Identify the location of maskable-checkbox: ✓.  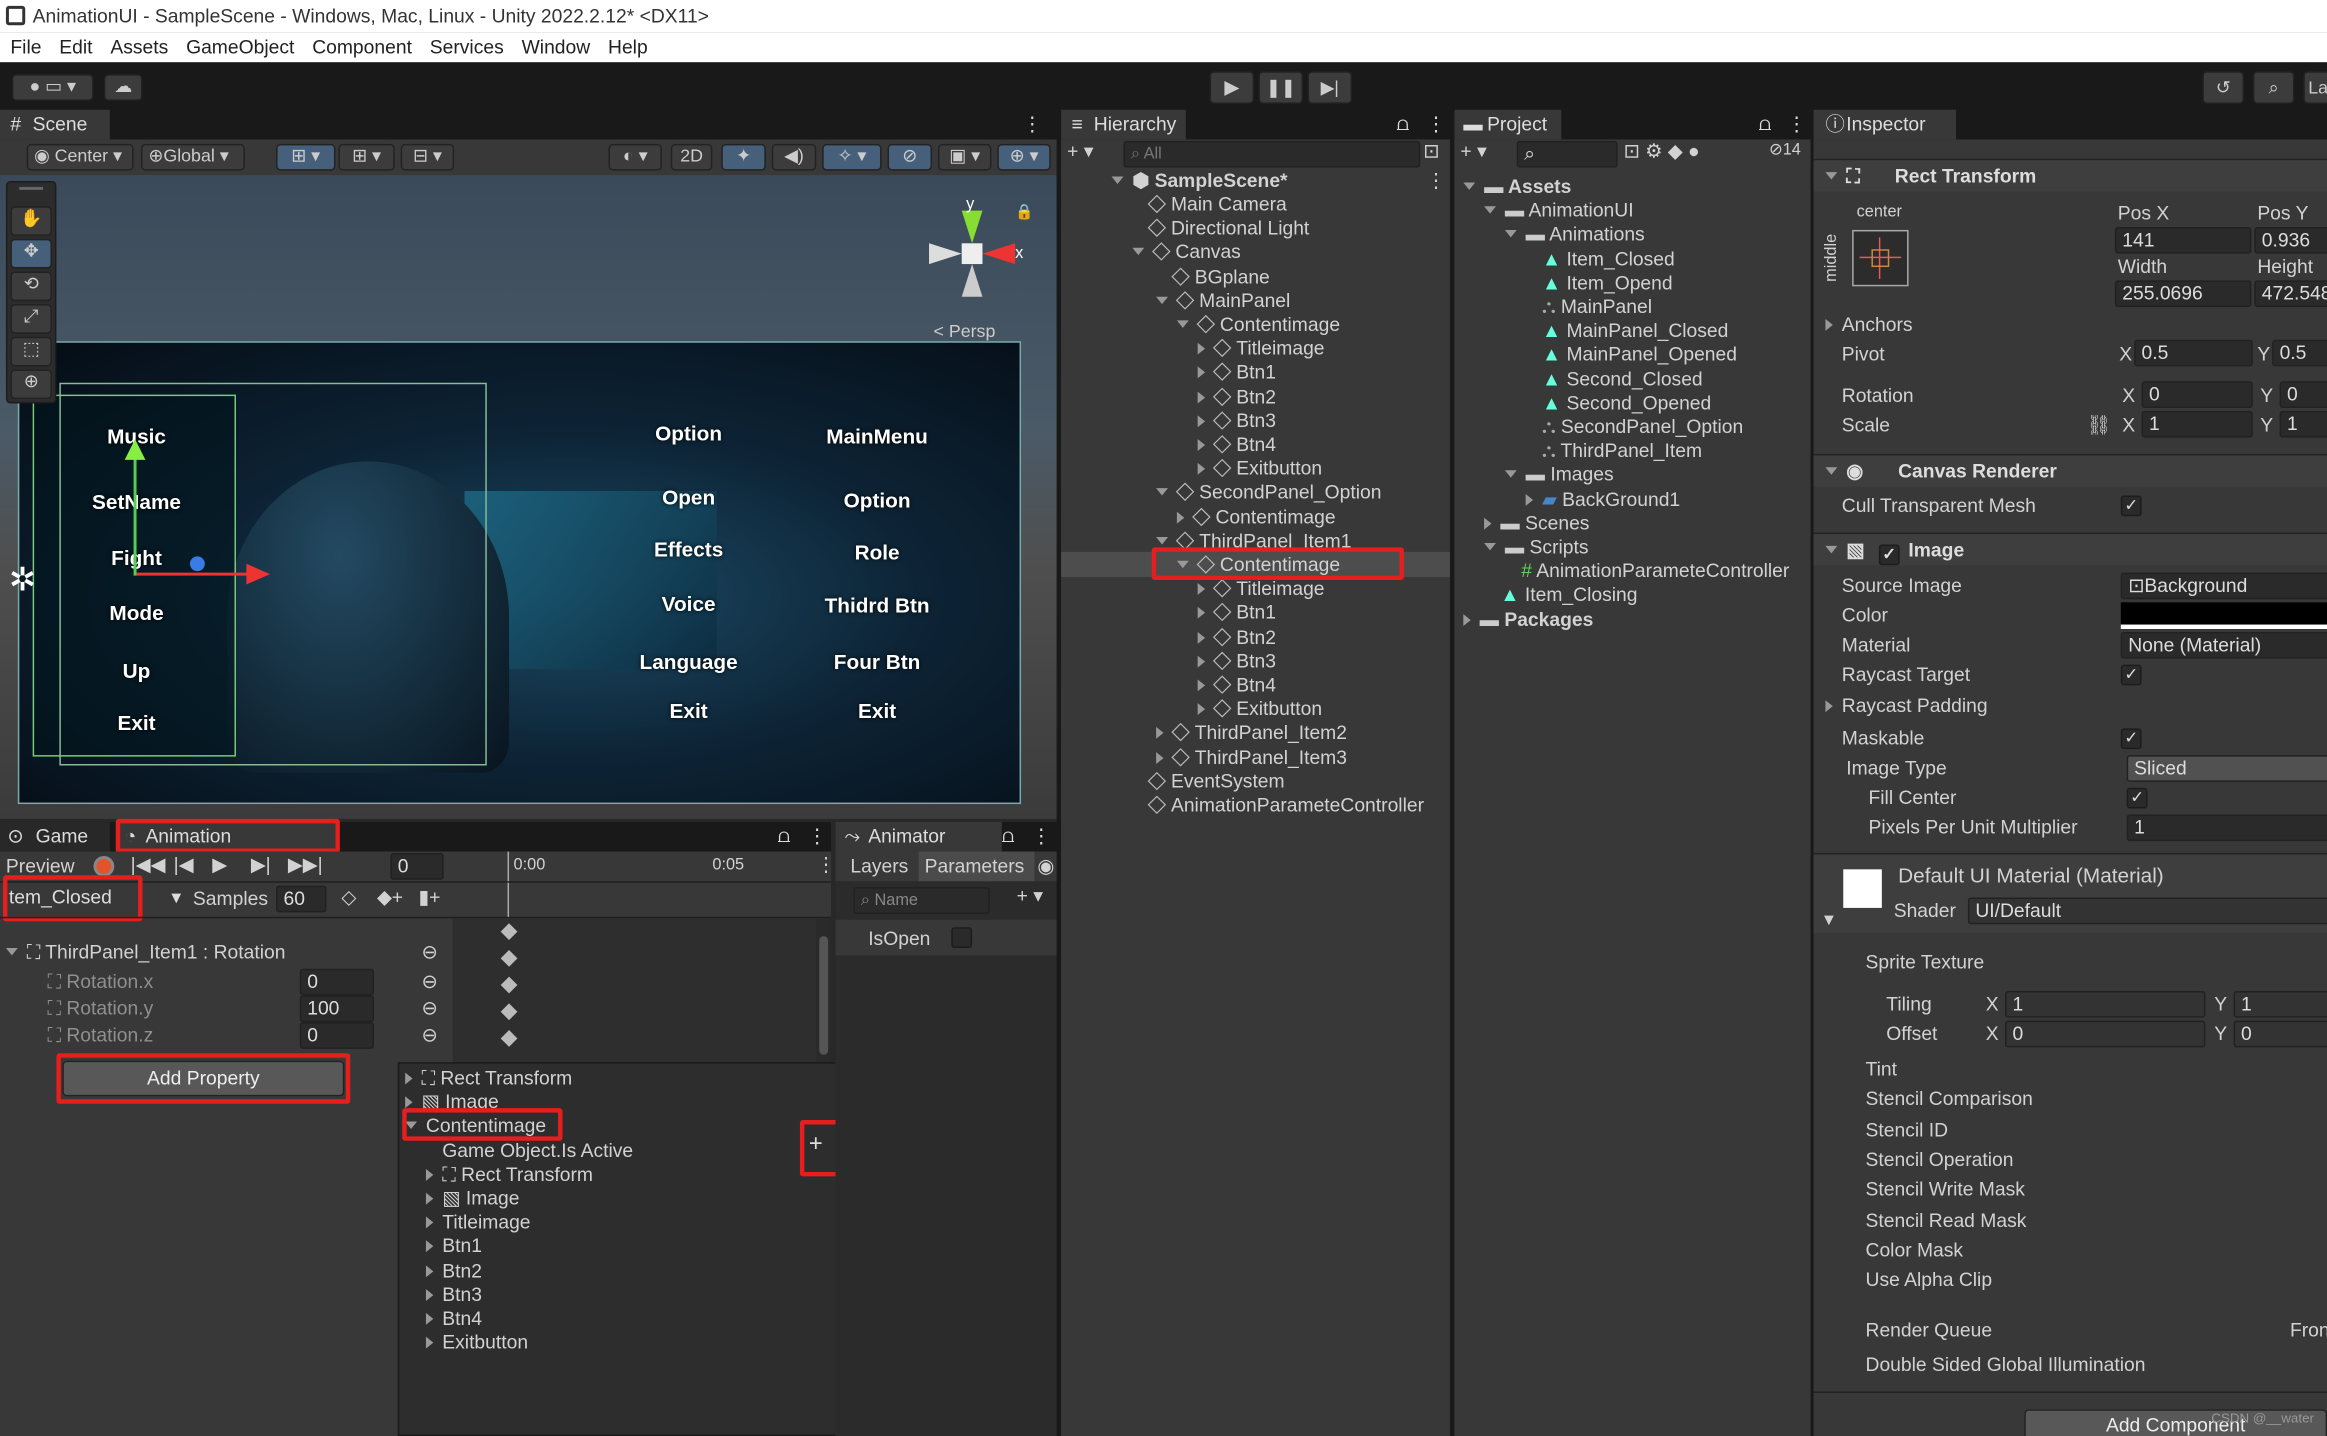
(2131, 739).